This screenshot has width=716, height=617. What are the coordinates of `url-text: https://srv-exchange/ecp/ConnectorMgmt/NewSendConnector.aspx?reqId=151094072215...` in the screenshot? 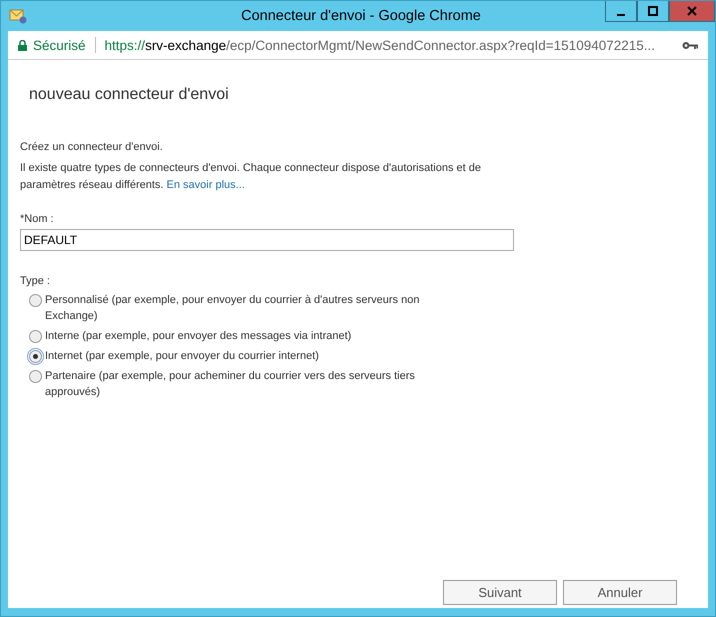 It's located at (380, 45).